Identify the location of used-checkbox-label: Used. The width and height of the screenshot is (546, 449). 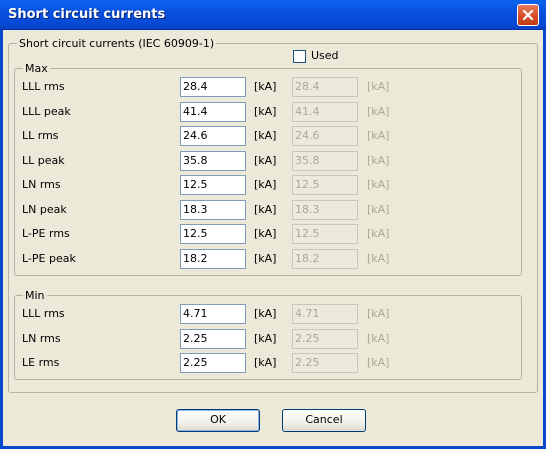
(325, 55).